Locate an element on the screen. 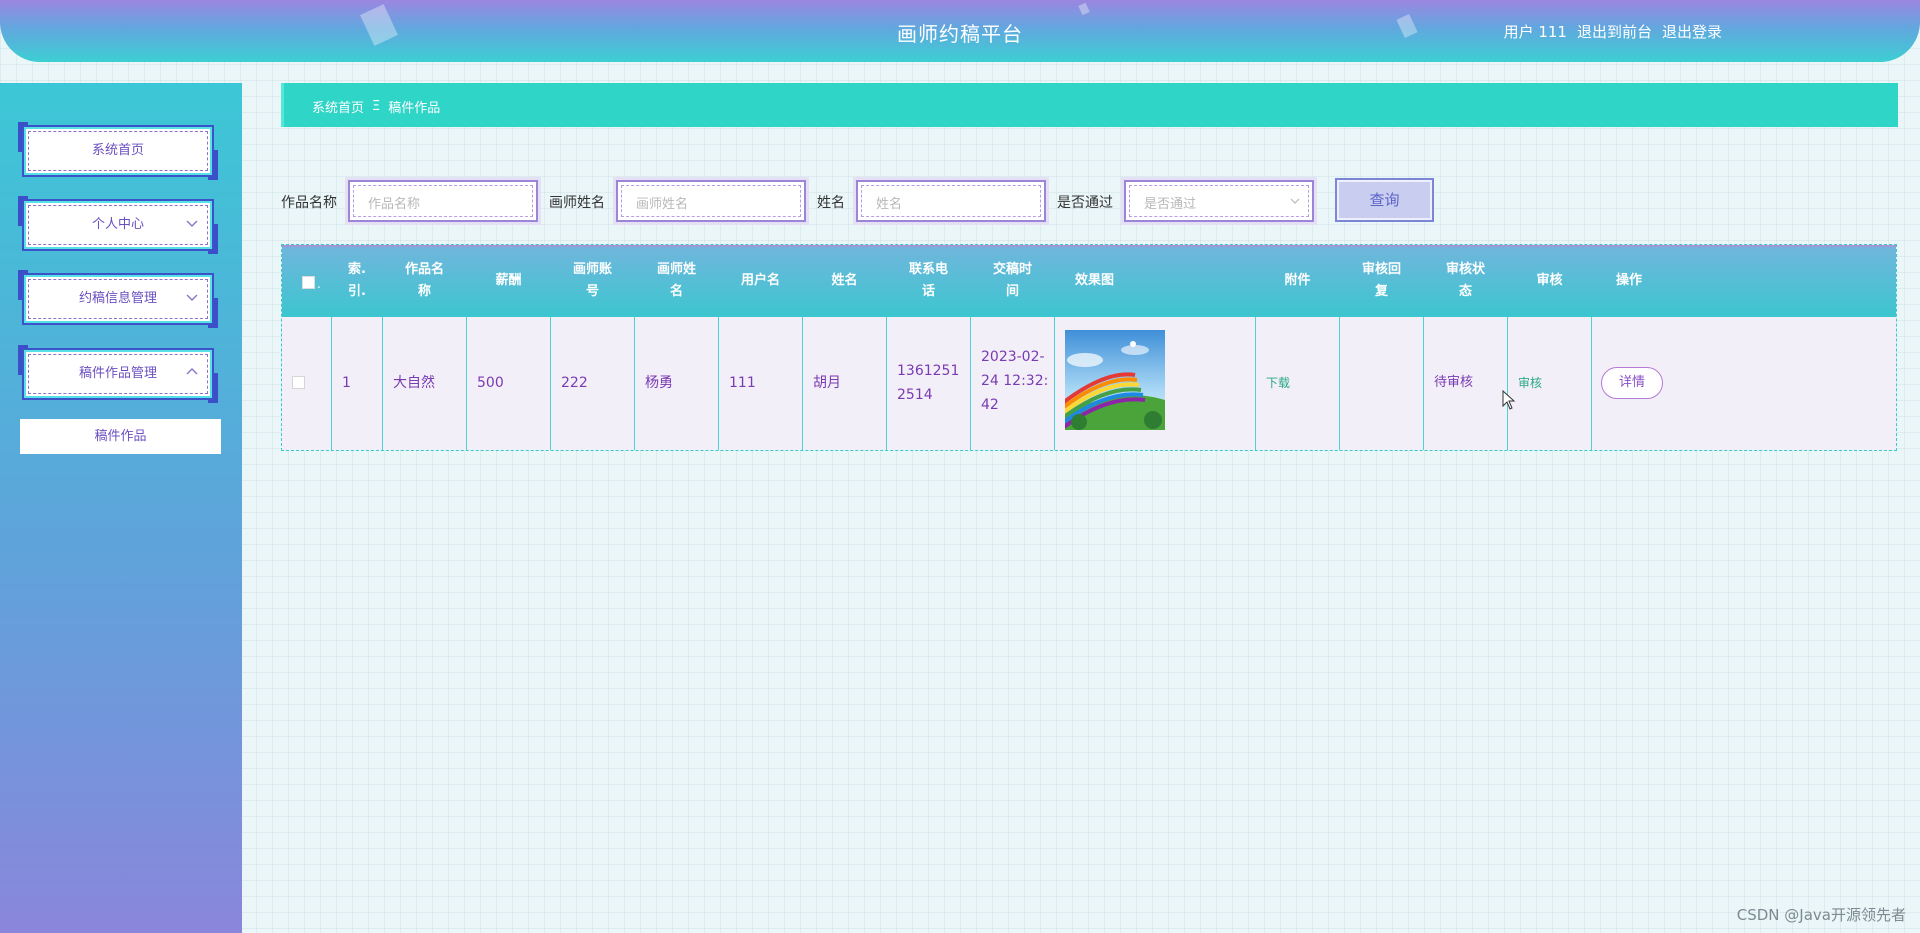 The image size is (1920, 933). front-page-link: 退出到前台 is located at coordinates (1614, 31).